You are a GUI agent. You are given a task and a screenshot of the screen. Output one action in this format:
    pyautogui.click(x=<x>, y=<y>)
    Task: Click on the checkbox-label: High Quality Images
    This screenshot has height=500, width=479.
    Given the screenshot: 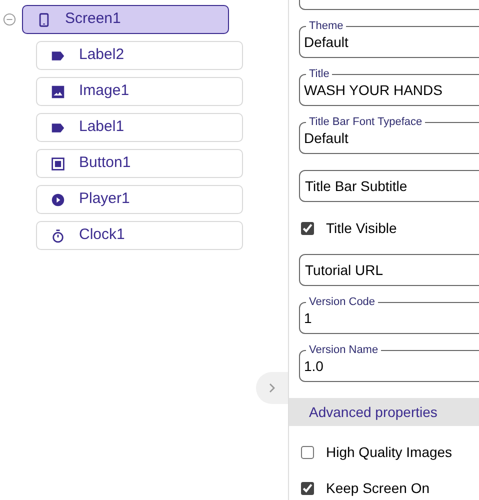 What is the action you would take?
    pyautogui.click(x=389, y=452)
    